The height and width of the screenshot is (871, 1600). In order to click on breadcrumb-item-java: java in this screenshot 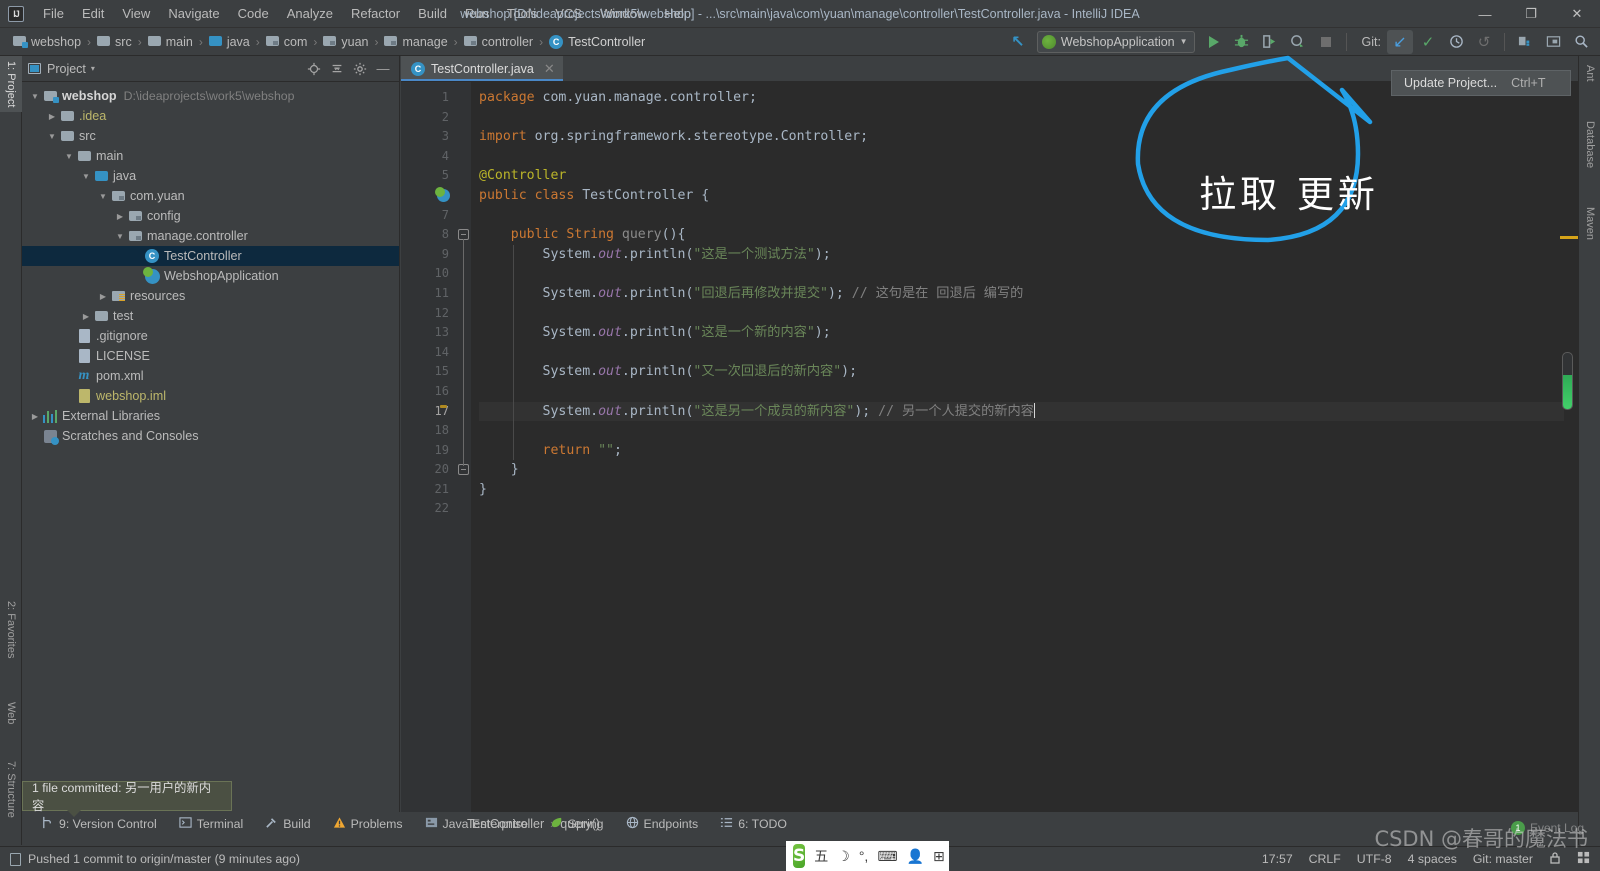, I will do `click(229, 42)`.